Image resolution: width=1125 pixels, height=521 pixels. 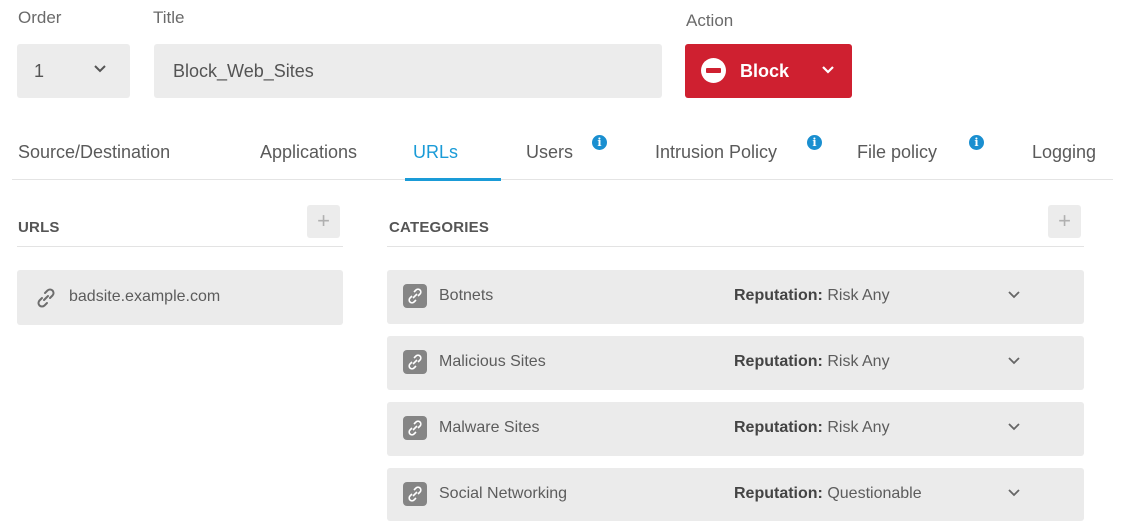 I want to click on tab-applications: Applications, so click(x=308, y=152).